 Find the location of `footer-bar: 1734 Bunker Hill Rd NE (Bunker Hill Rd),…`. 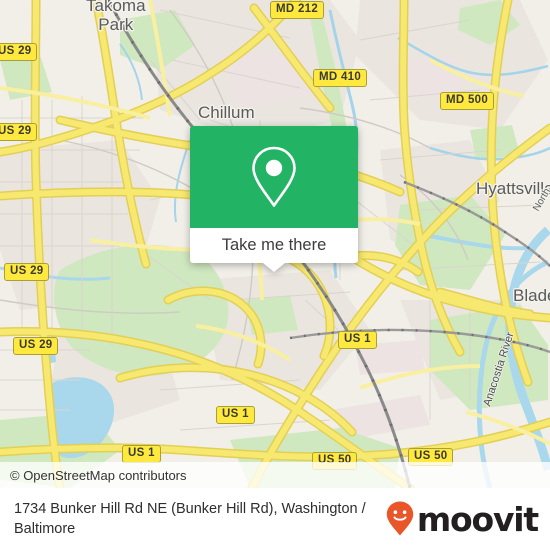

footer-bar: 1734 Bunker Hill Rd NE (Bunker Hill Rd),… is located at coordinates (275, 519).